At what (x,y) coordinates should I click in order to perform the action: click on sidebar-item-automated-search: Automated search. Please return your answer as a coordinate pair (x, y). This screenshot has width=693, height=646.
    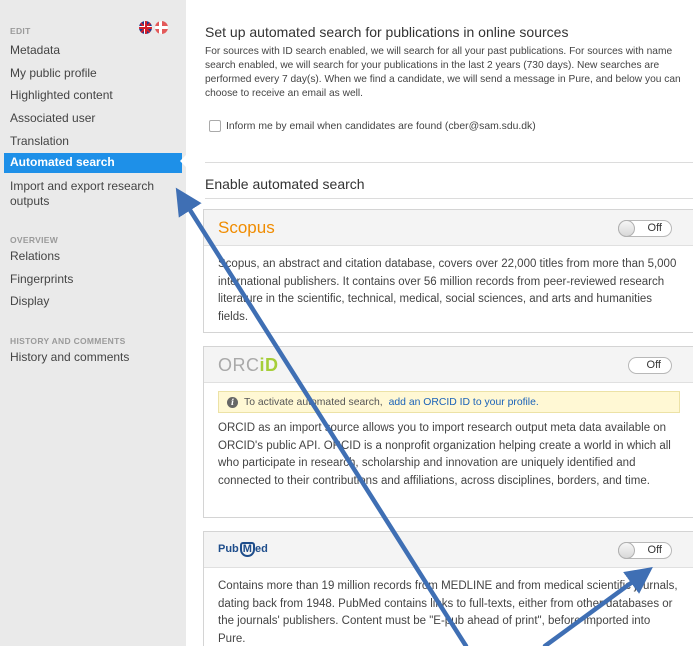
    Looking at the image, I should click on (93, 163).